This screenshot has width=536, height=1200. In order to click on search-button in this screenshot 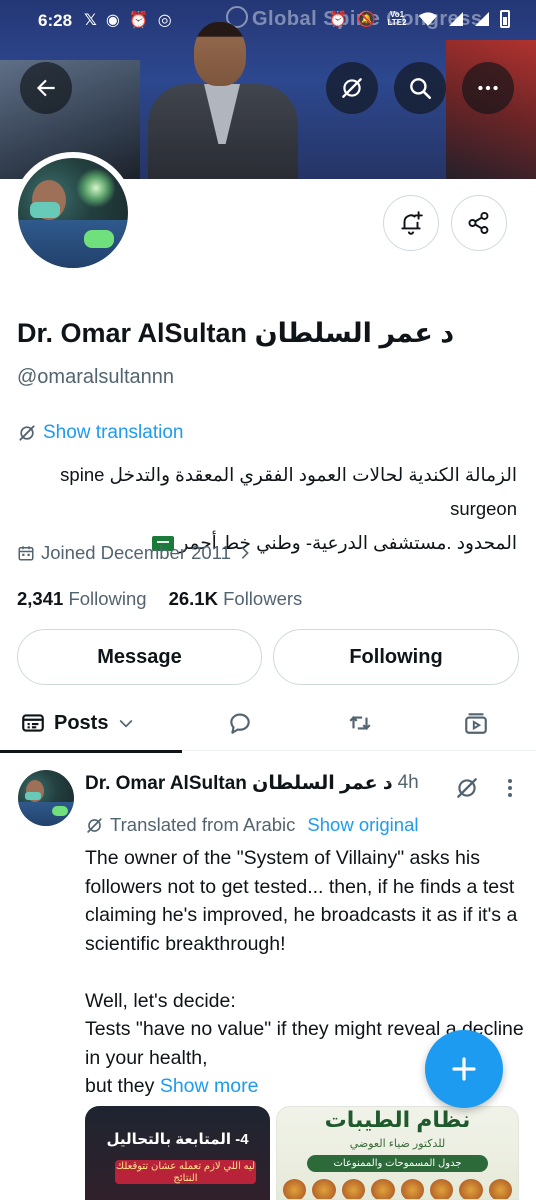, I will do `click(420, 88)`.